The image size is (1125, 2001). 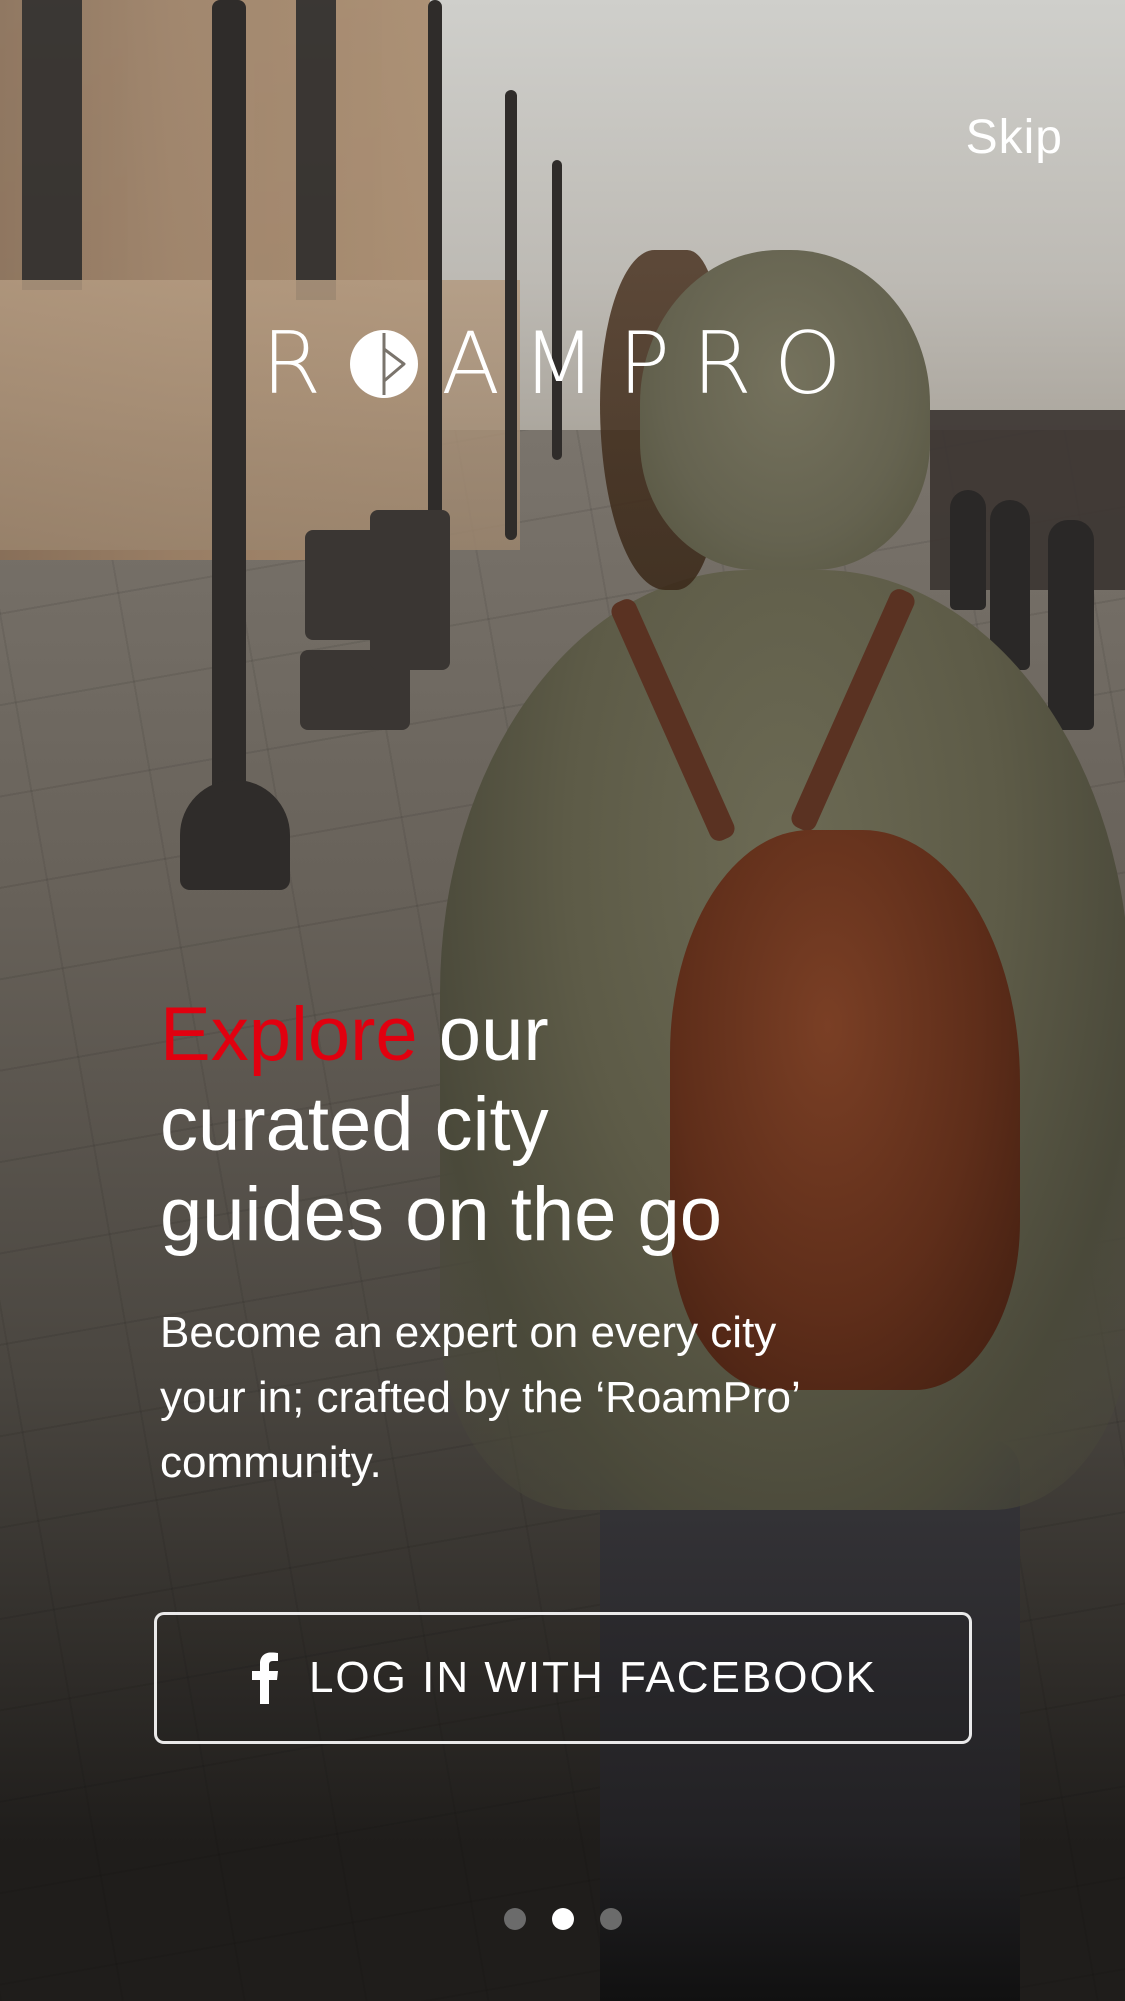 I want to click on headline-accent: Explore, so click(x=289, y=1034).